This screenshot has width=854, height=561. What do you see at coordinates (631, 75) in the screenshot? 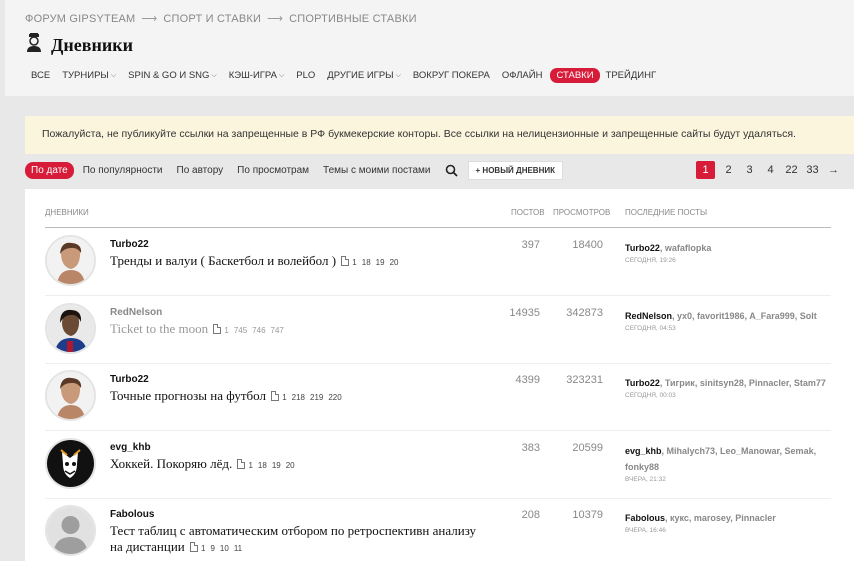
I see `nav-item: ТРЕЙДИНГ` at bounding box center [631, 75].